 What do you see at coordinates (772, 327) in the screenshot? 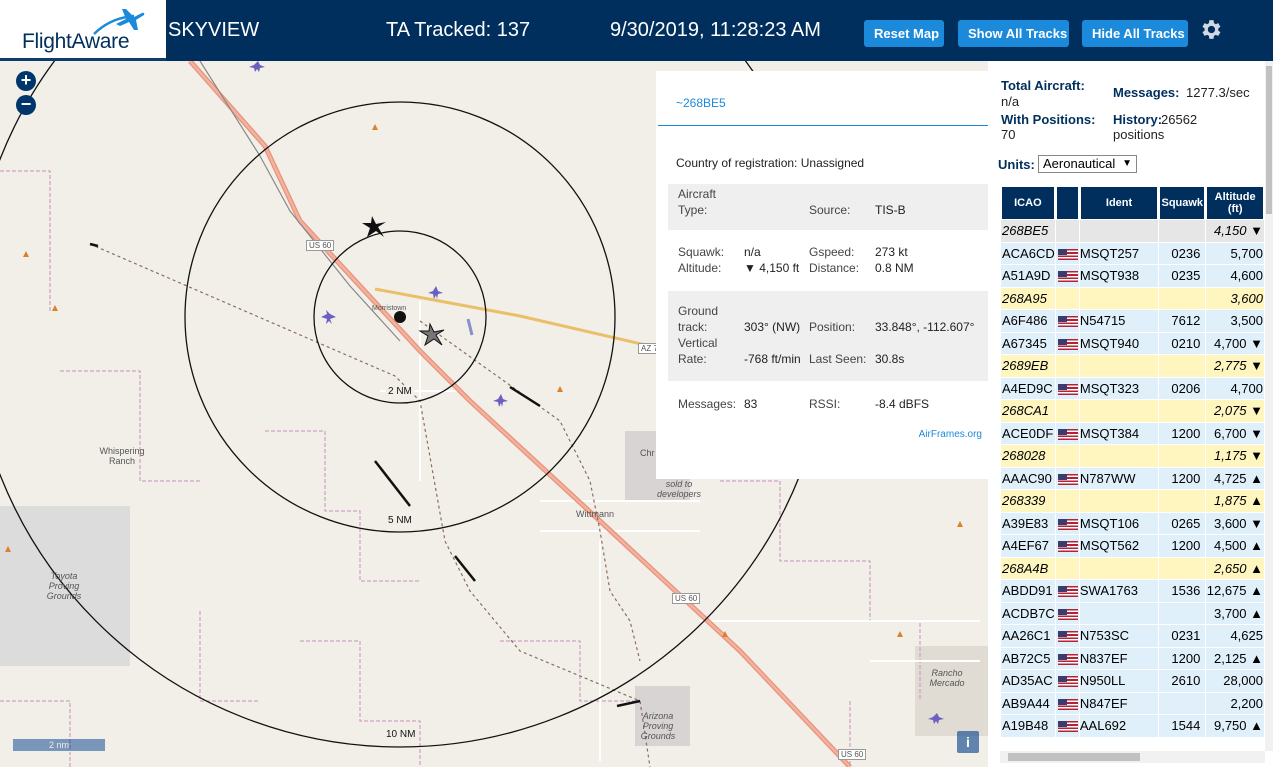
I see `ground-track-value: 303° (NW)` at bounding box center [772, 327].